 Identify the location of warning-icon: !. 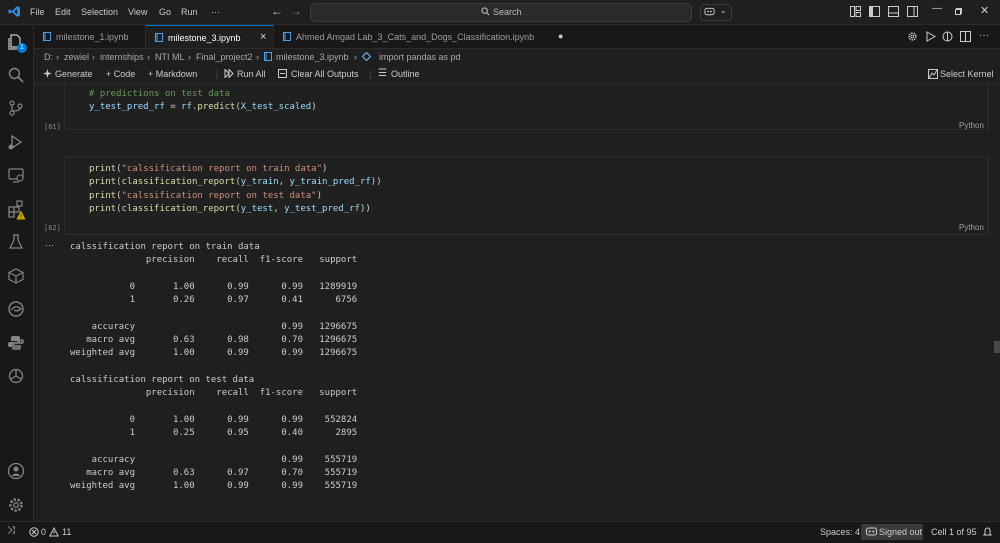
(21, 215).